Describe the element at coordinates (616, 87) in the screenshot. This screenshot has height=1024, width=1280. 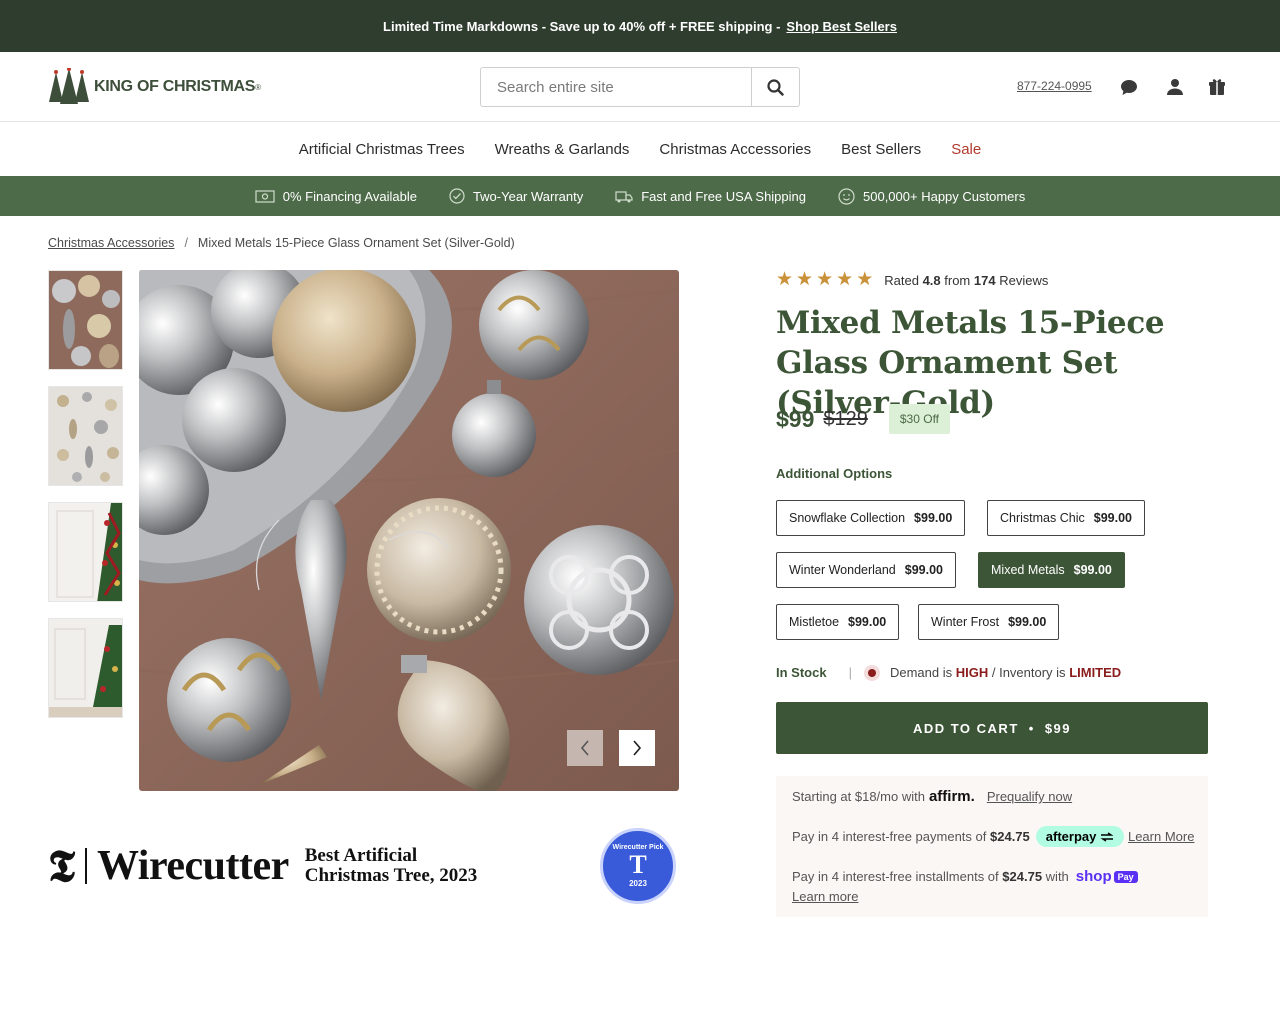
I see `search-input` at that location.